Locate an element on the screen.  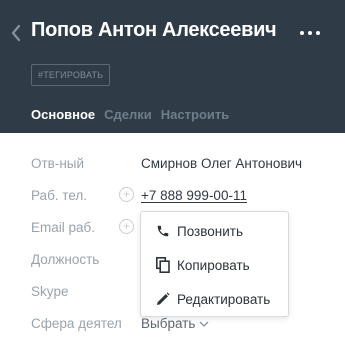
menu-item-edit: Редактировать is located at coordinates (214, 299).